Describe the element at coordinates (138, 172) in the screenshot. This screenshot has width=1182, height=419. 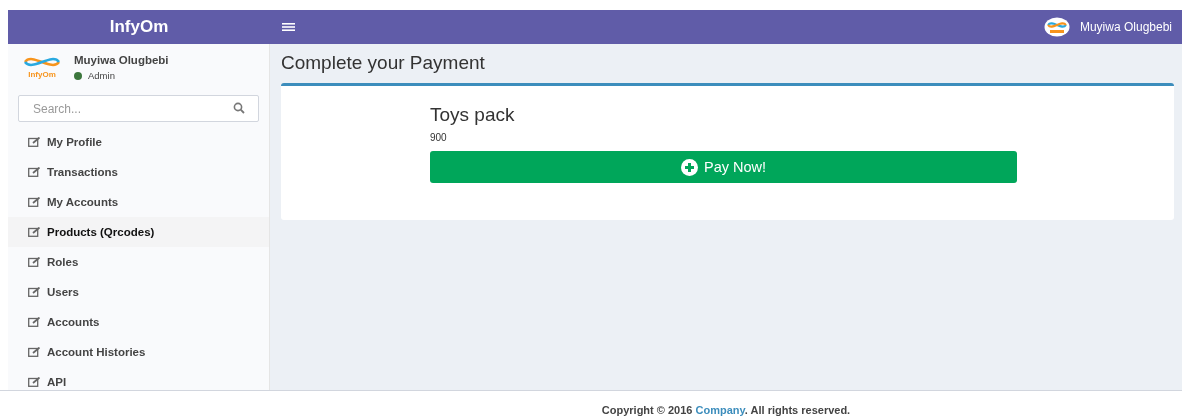
I see `sidebar-item: Transactions` at that location.